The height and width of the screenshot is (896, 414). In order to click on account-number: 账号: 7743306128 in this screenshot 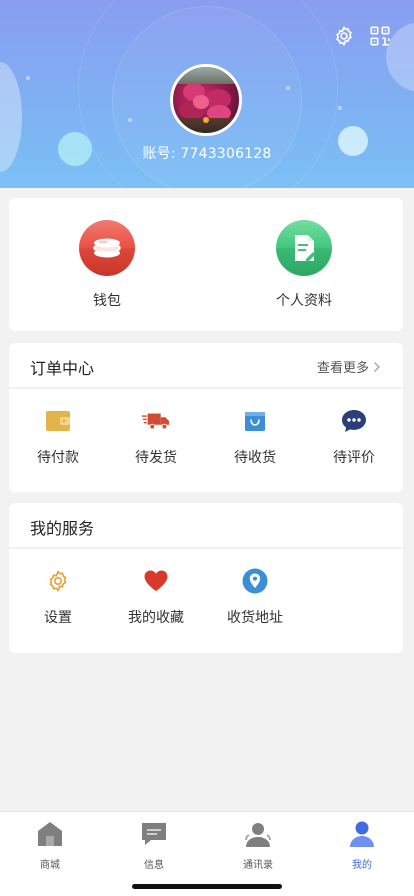, I will do `click(207, 154)`.